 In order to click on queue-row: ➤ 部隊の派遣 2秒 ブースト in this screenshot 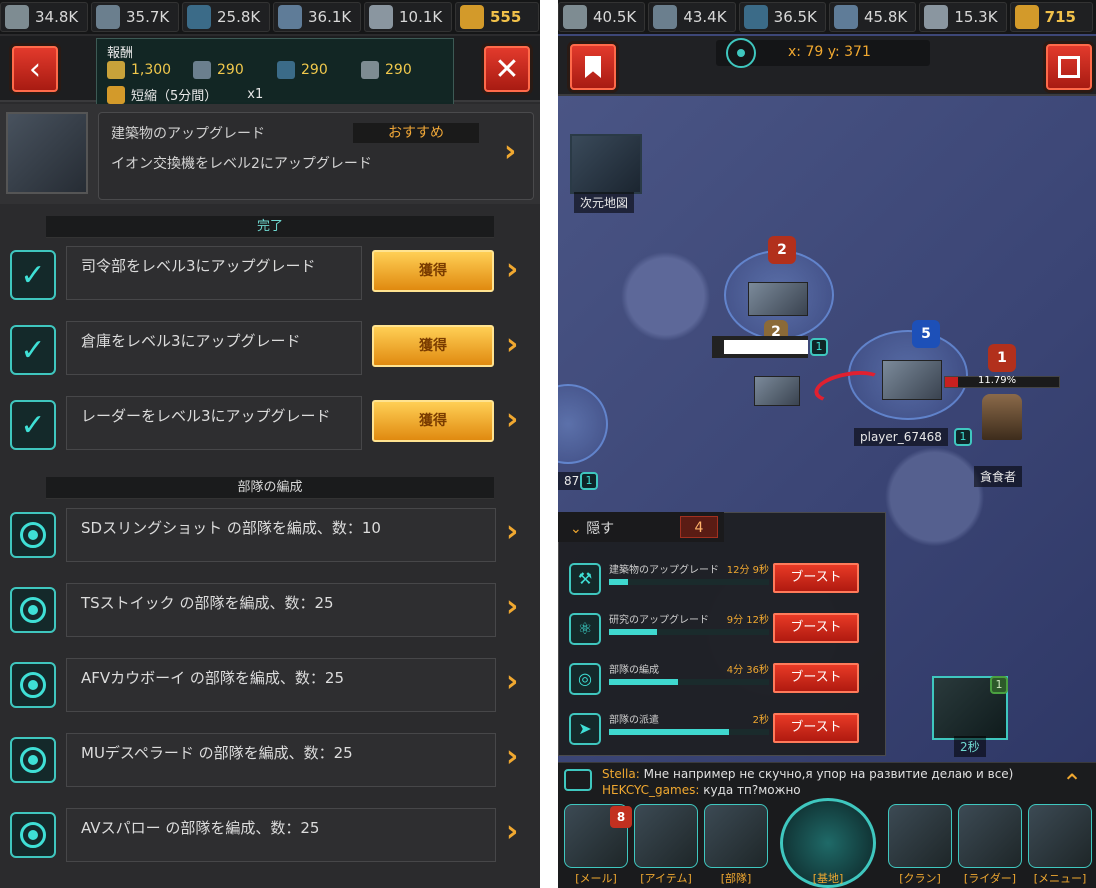, I will do `click(717, 729)`.